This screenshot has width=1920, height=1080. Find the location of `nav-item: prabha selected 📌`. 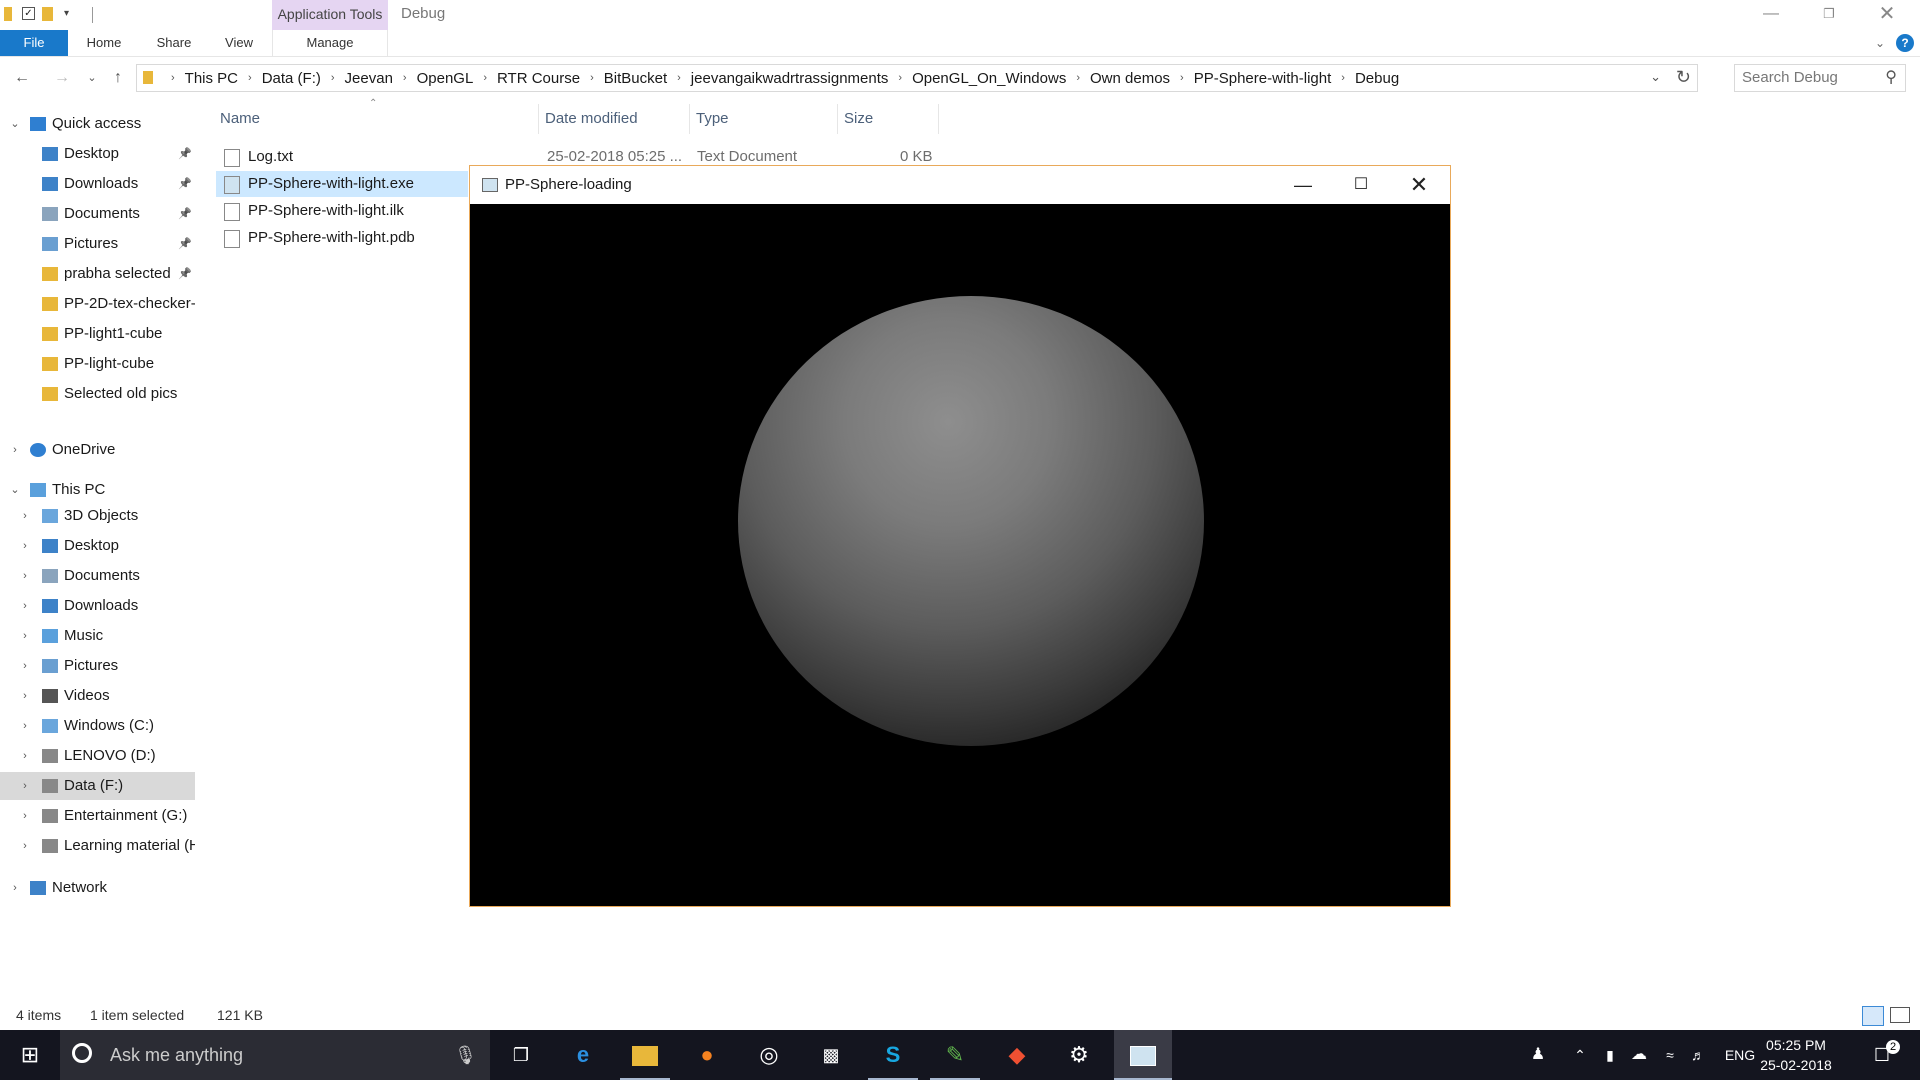

nav-item: prabha selected 📌 is located at coordinates (97, 274).